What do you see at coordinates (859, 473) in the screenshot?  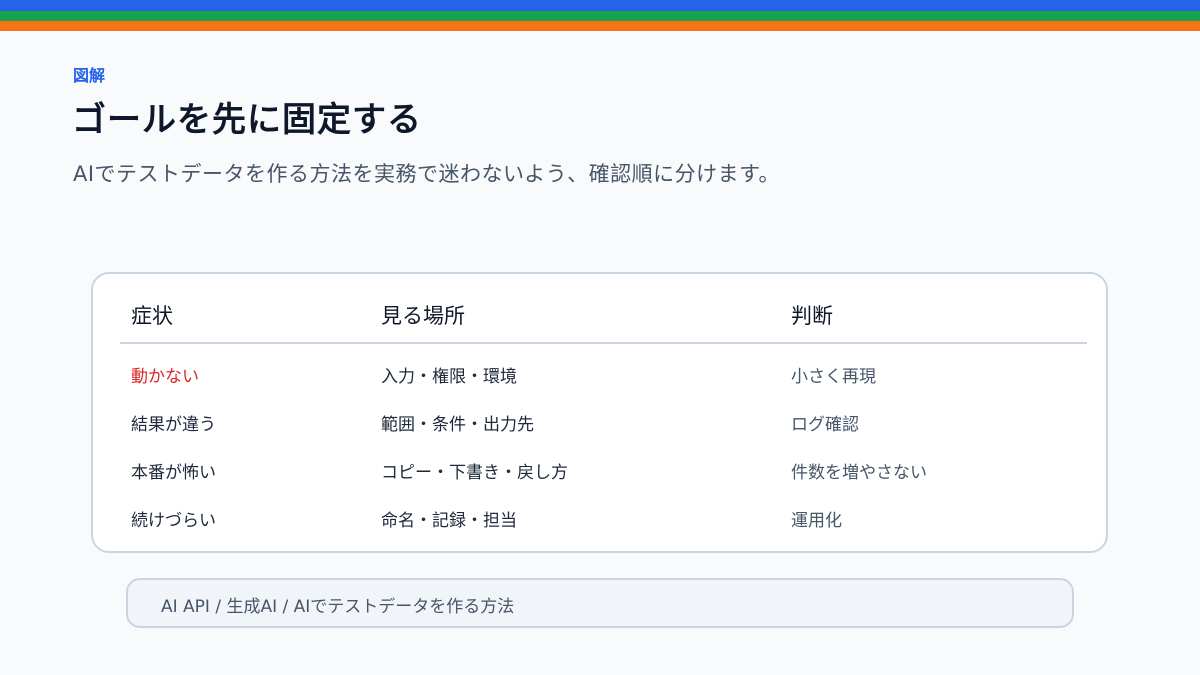 I see `table-cell-judgment: 件数を増やさない` at bounding box center [859, 473].